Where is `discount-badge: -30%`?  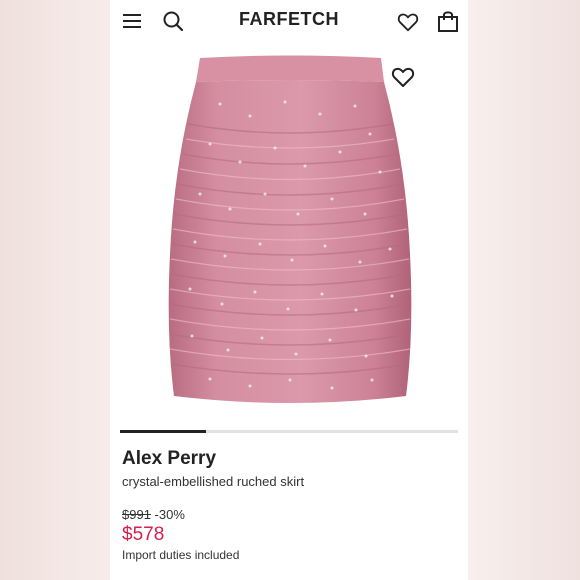
discount-badge: -30% is located at coordinates (169, 514).